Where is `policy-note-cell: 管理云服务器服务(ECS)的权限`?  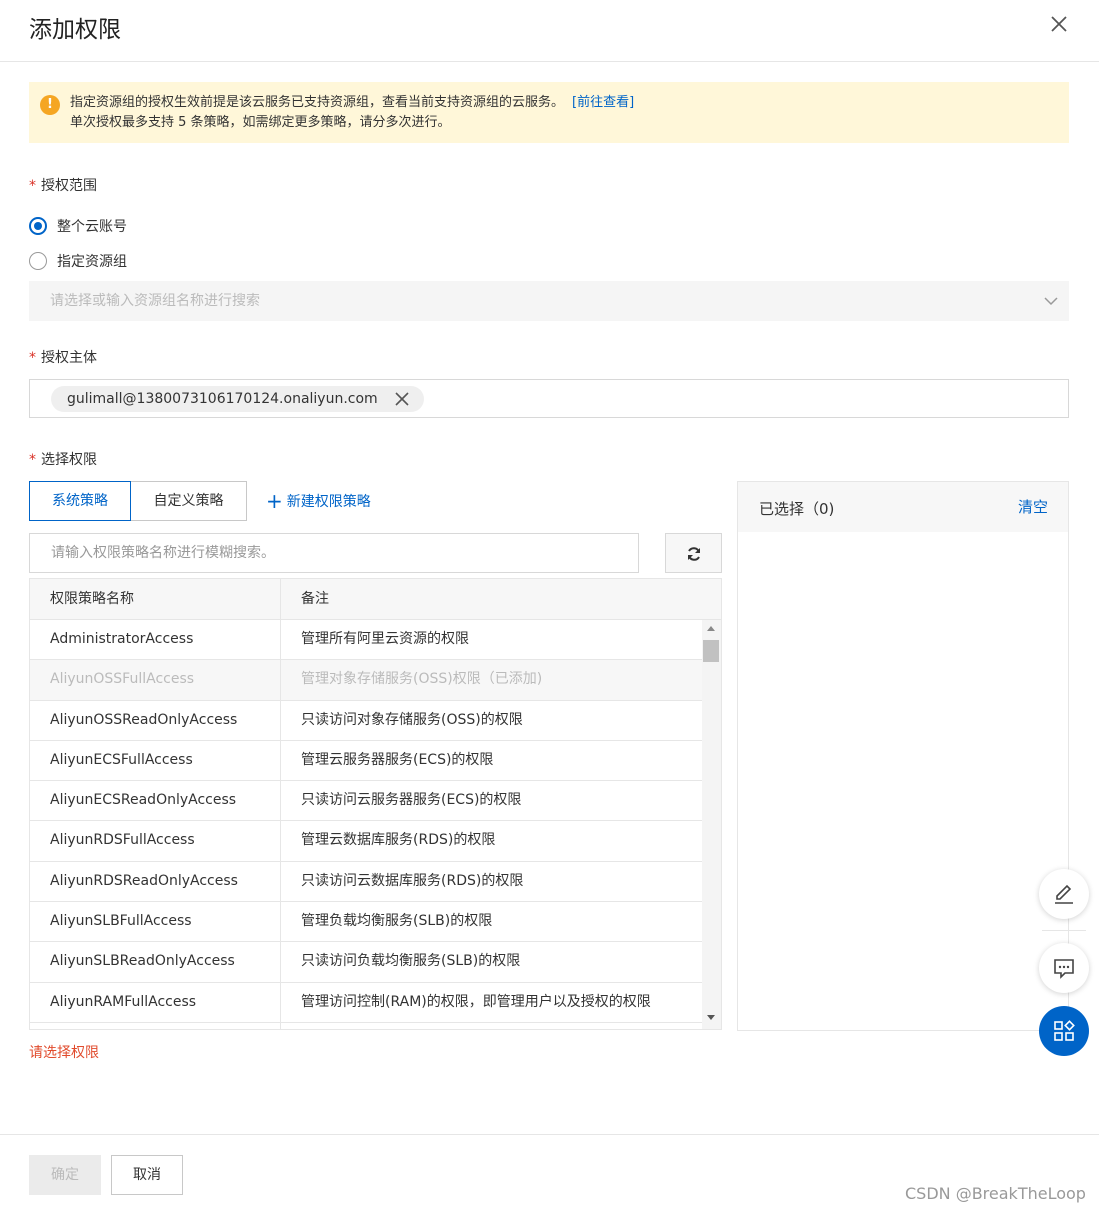
policy-note-cell: 管理云服务器服务(ECS)的权限 is located at coordinates (397, 759).